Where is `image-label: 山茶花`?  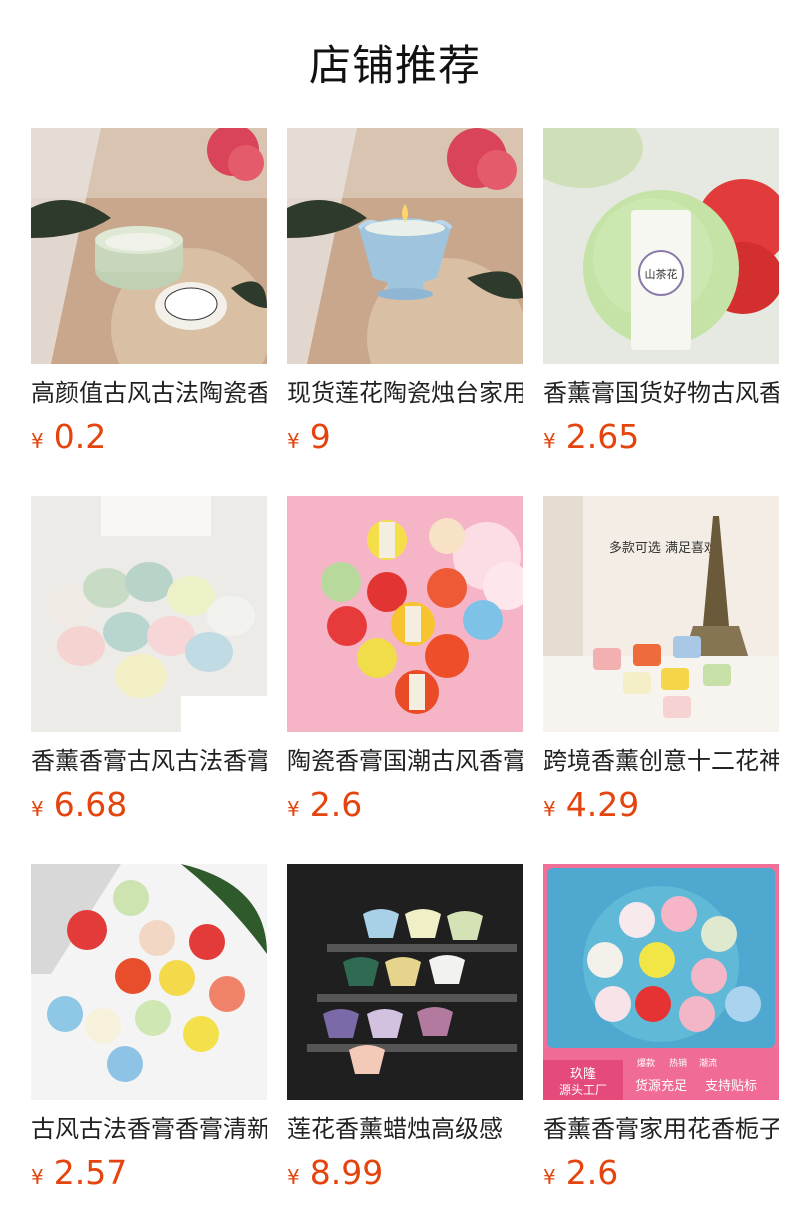 image-label: 山茶花 is located at coordinates (661, 274).